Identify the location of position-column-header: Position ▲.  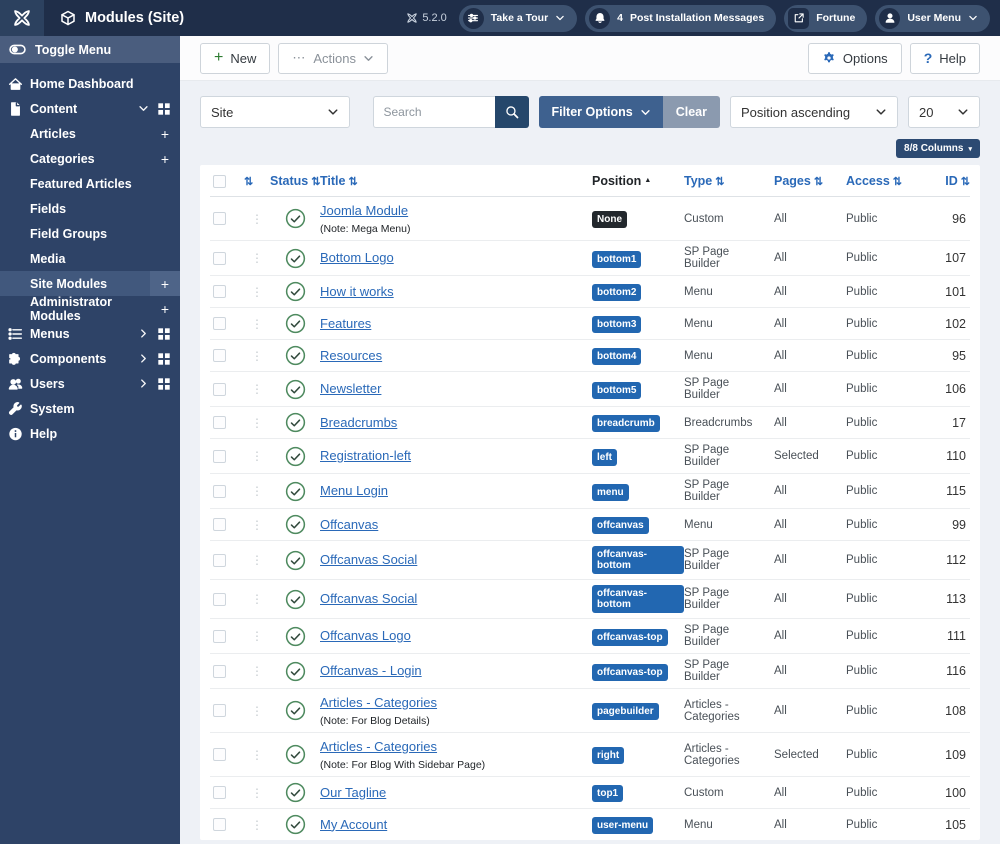
(638, 181).